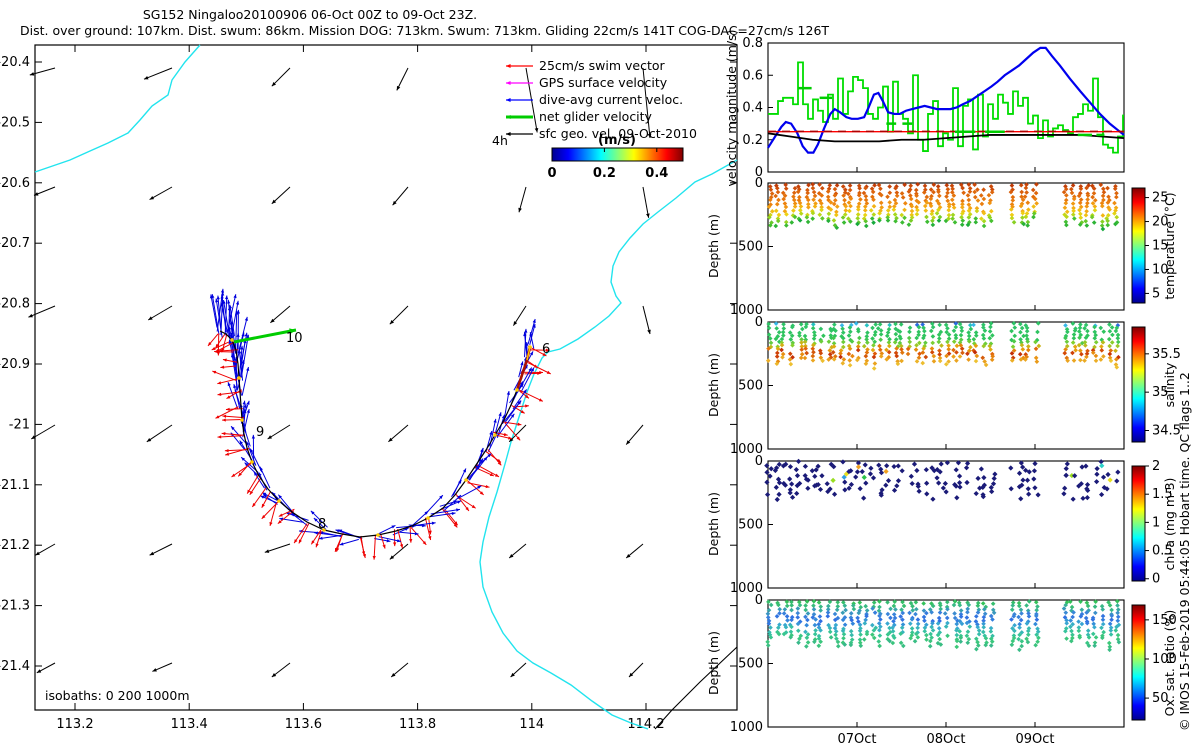  What do you see at coordinates (752, 43) in the screenshot?
I see `y-tick-label: 0.8` at bounding box center [752, 43].